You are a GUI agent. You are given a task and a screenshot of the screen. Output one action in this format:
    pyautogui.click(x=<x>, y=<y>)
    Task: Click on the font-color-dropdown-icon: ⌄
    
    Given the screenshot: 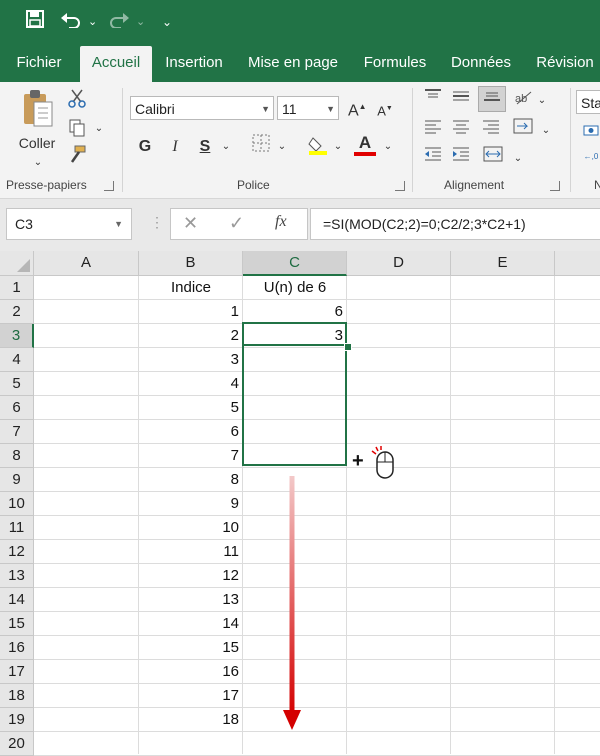 What is the action you would take?
    pyautogui.click(x=388, y=147)
    